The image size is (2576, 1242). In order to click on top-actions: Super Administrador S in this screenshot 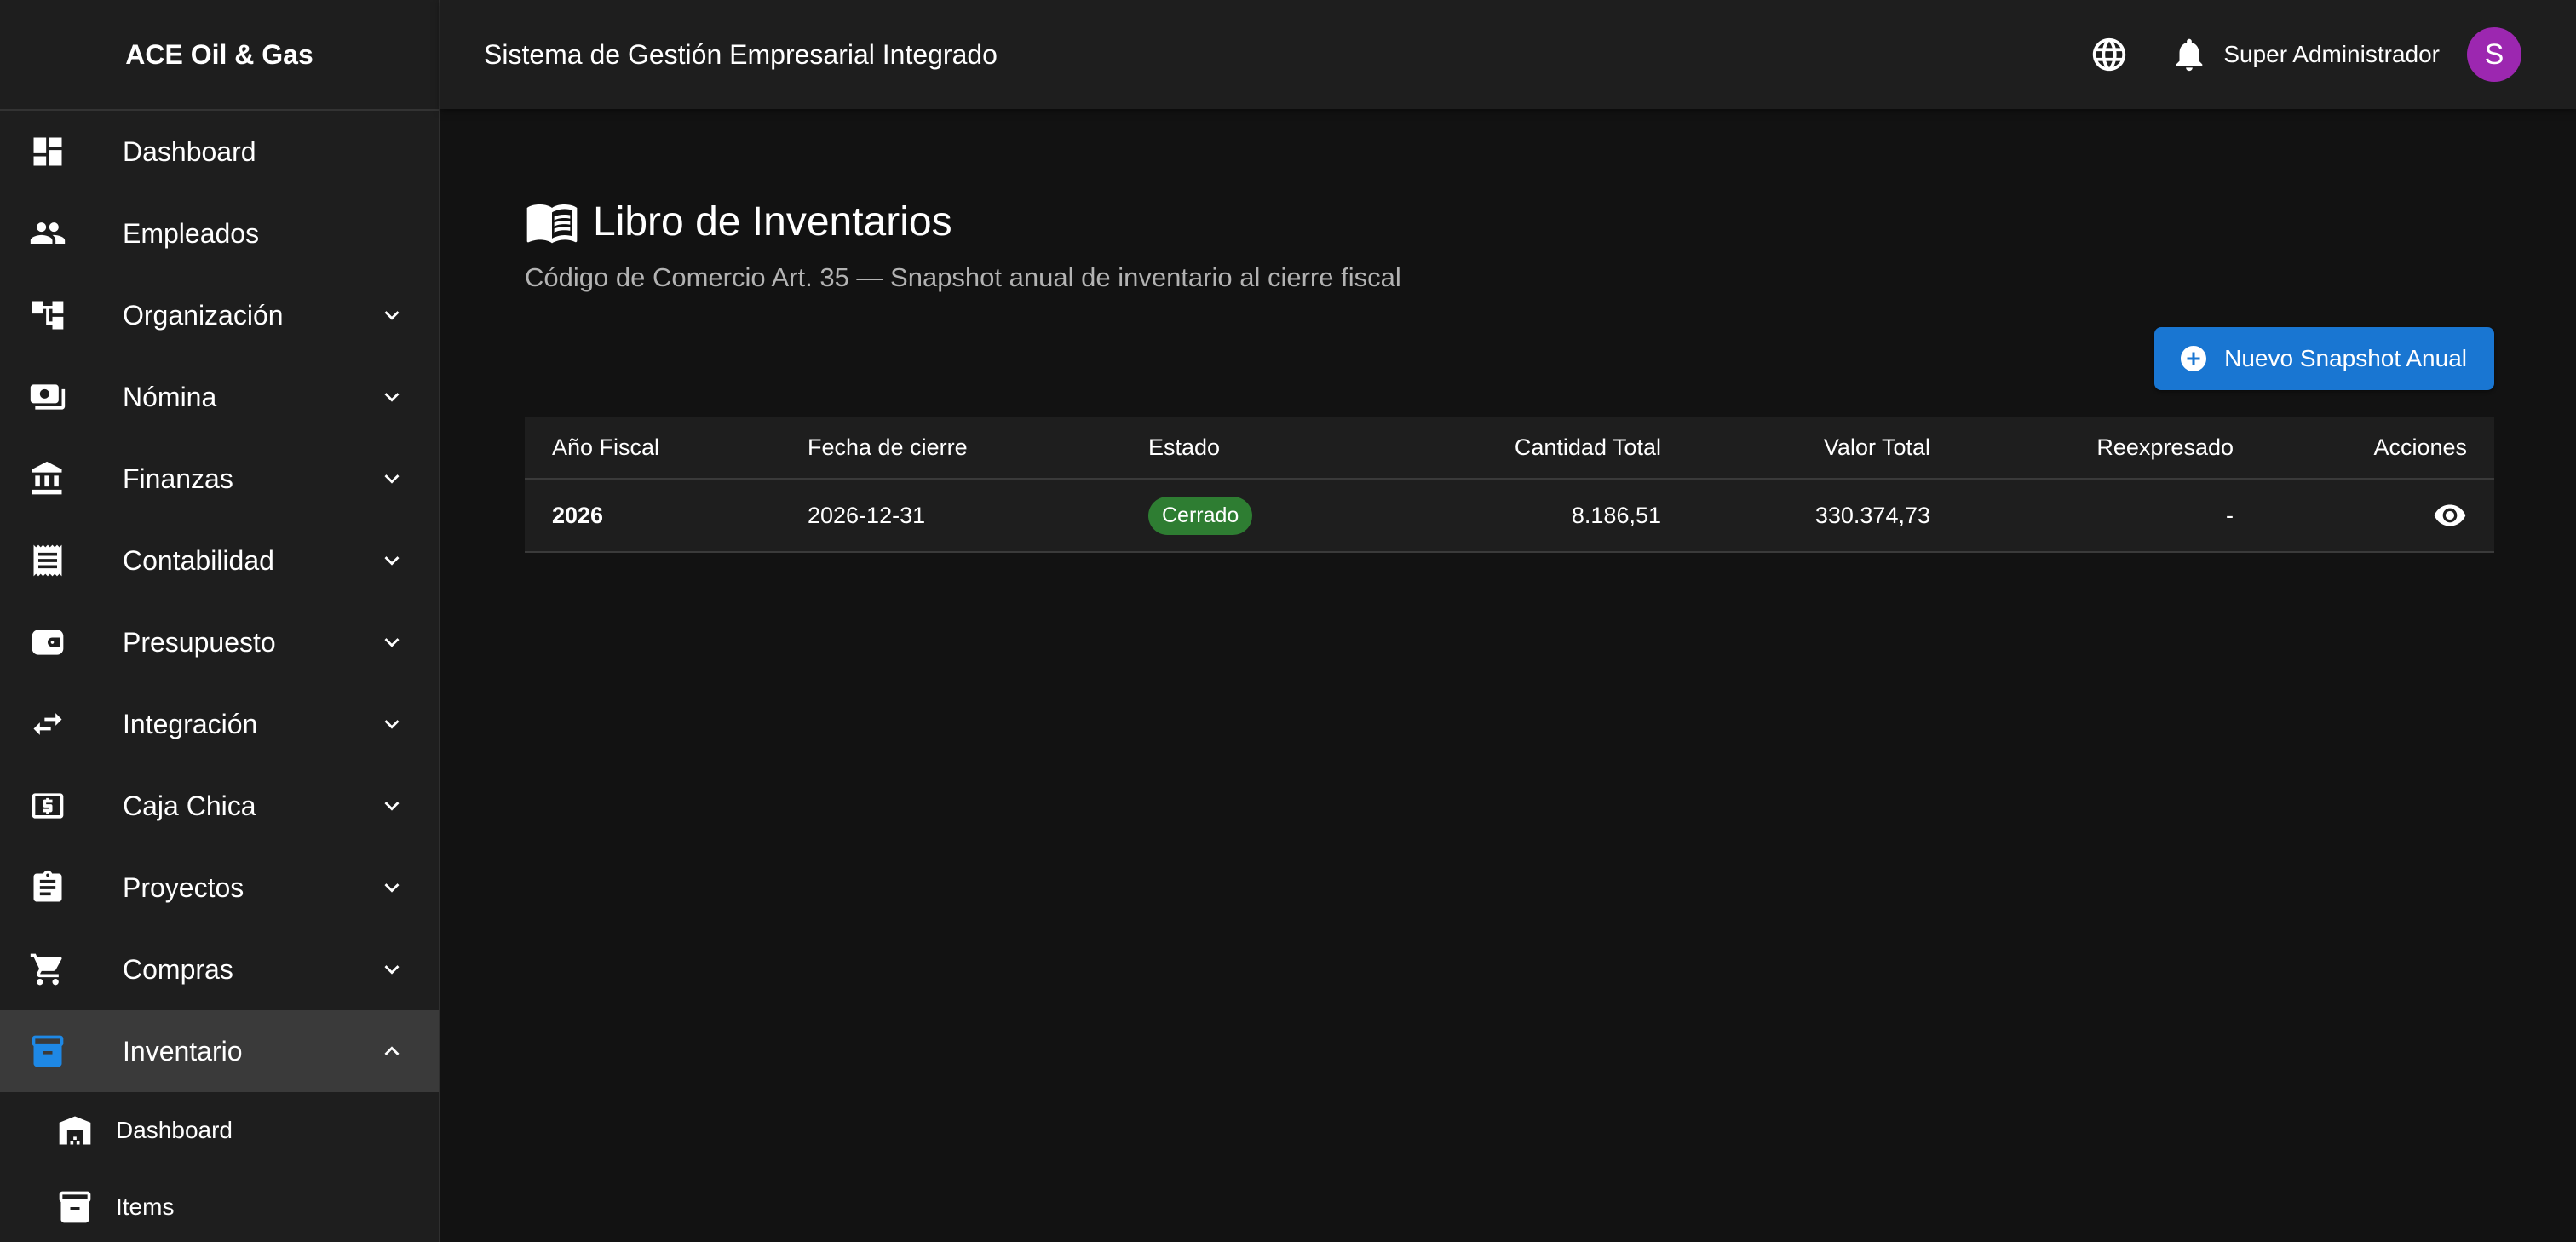, I will do `click(2305, 55)`.